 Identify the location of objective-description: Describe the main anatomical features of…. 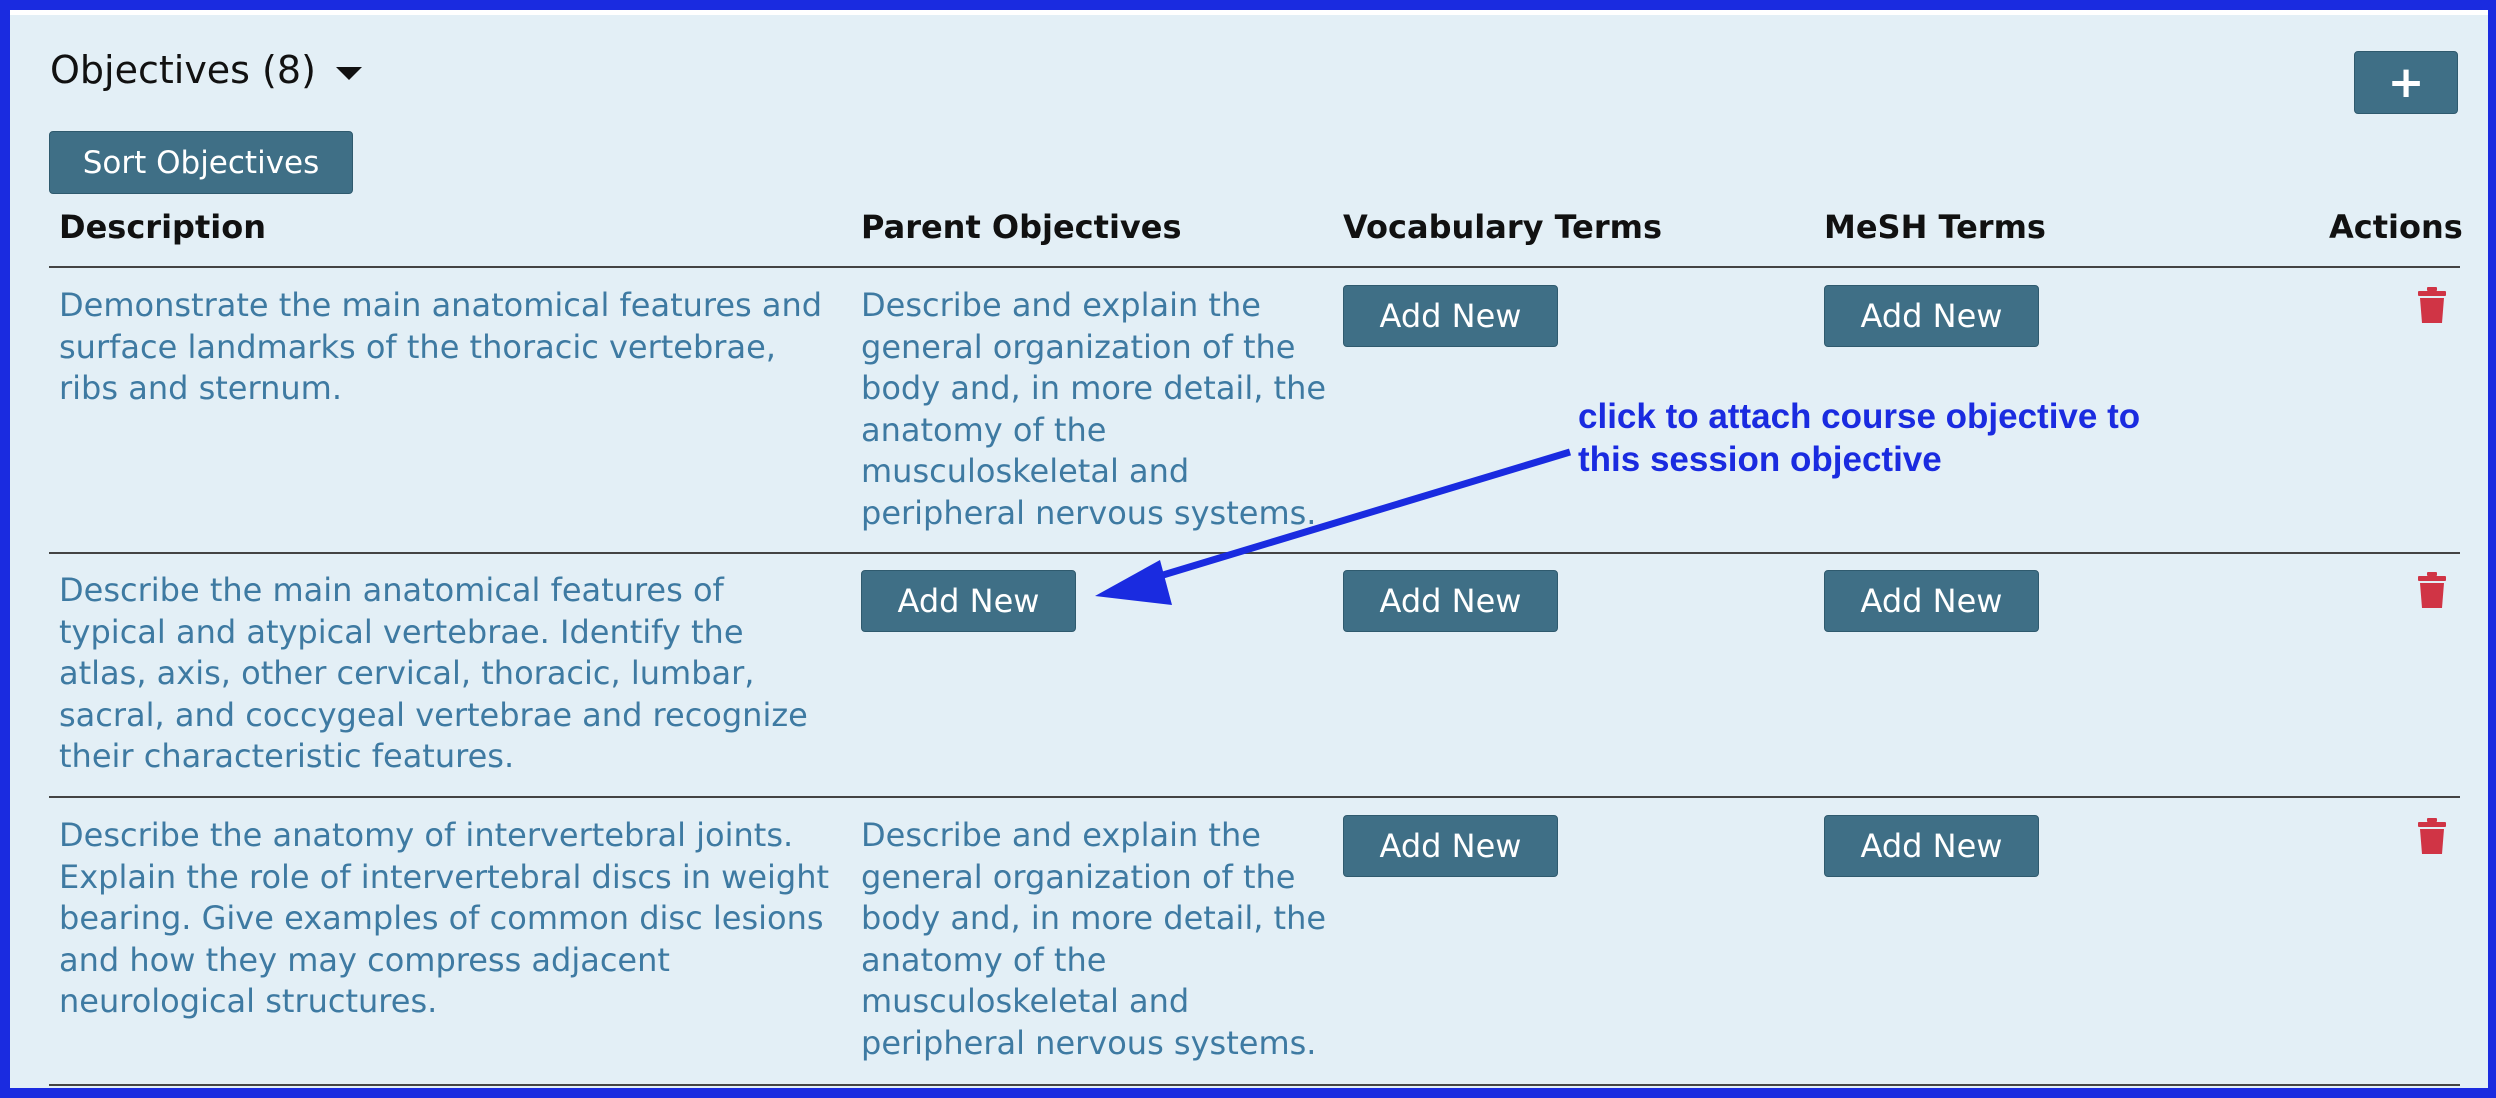
(449, 674).